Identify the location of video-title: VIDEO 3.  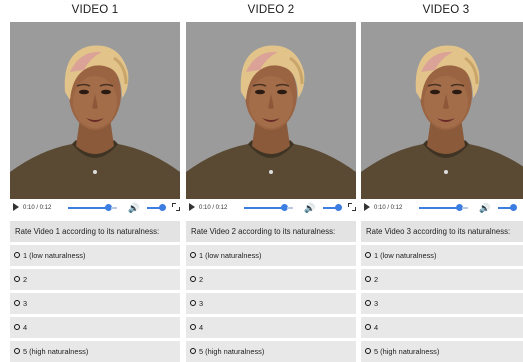
(446, 10).